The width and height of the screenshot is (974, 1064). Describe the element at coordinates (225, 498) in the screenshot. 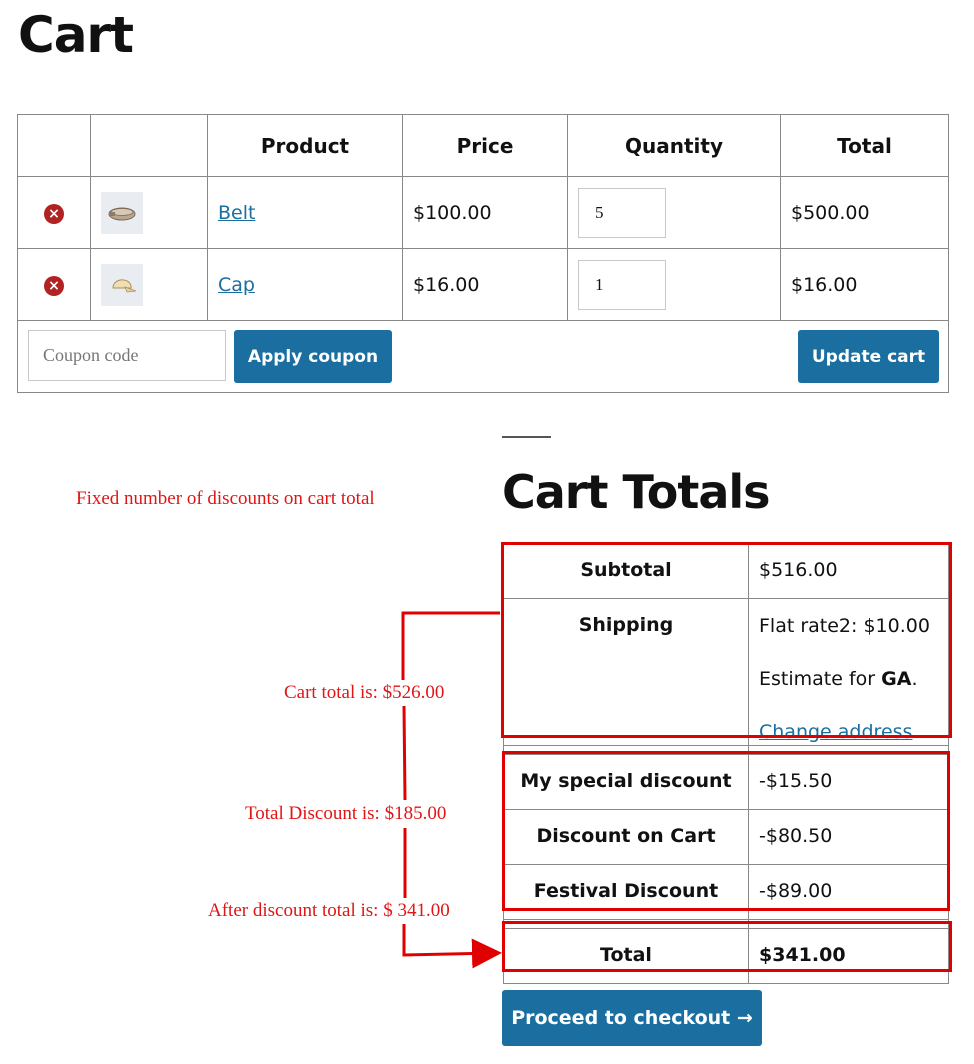

I see `annotation-heading: Fixed number of discounts on cart total` at that location.